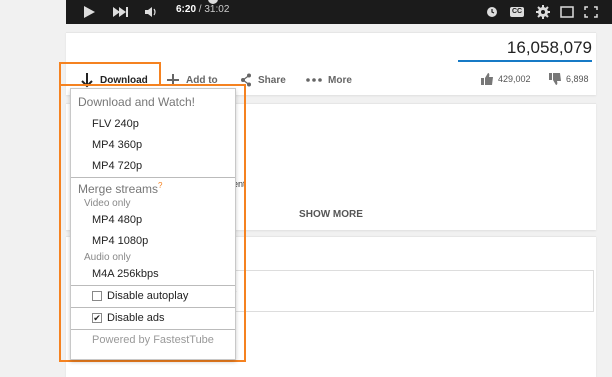 This screenshot has width=612, height=377. I want to click on like-count: 429,002, so click(514, 79).